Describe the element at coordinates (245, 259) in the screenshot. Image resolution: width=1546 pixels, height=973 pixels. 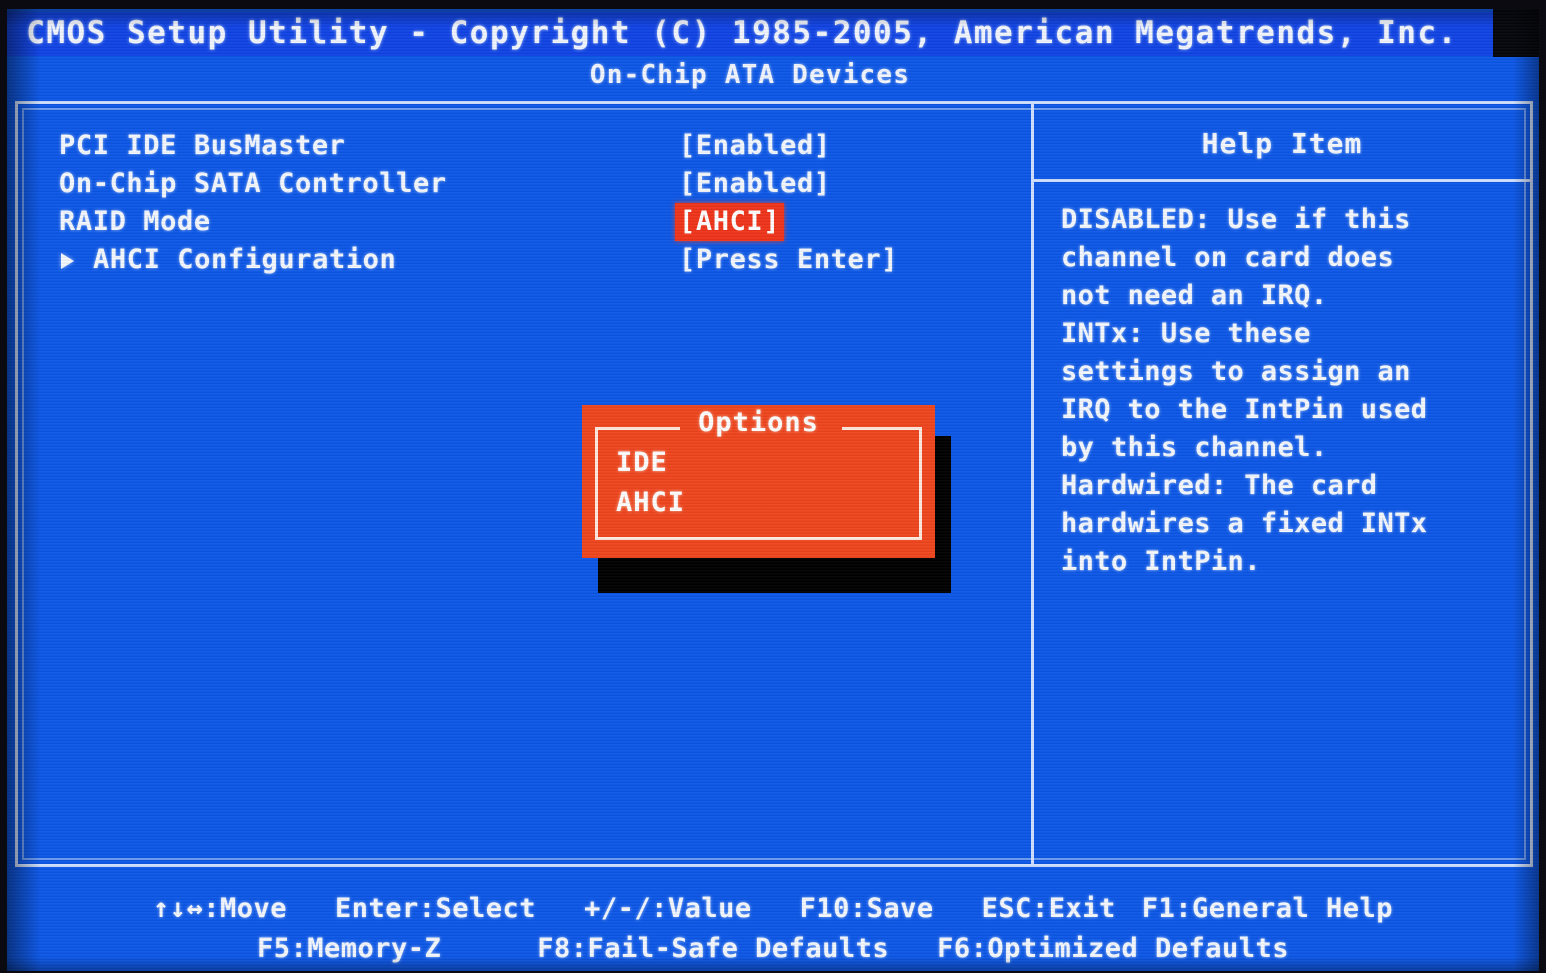
I see `setting-label: AHCI Configuration` at that location.